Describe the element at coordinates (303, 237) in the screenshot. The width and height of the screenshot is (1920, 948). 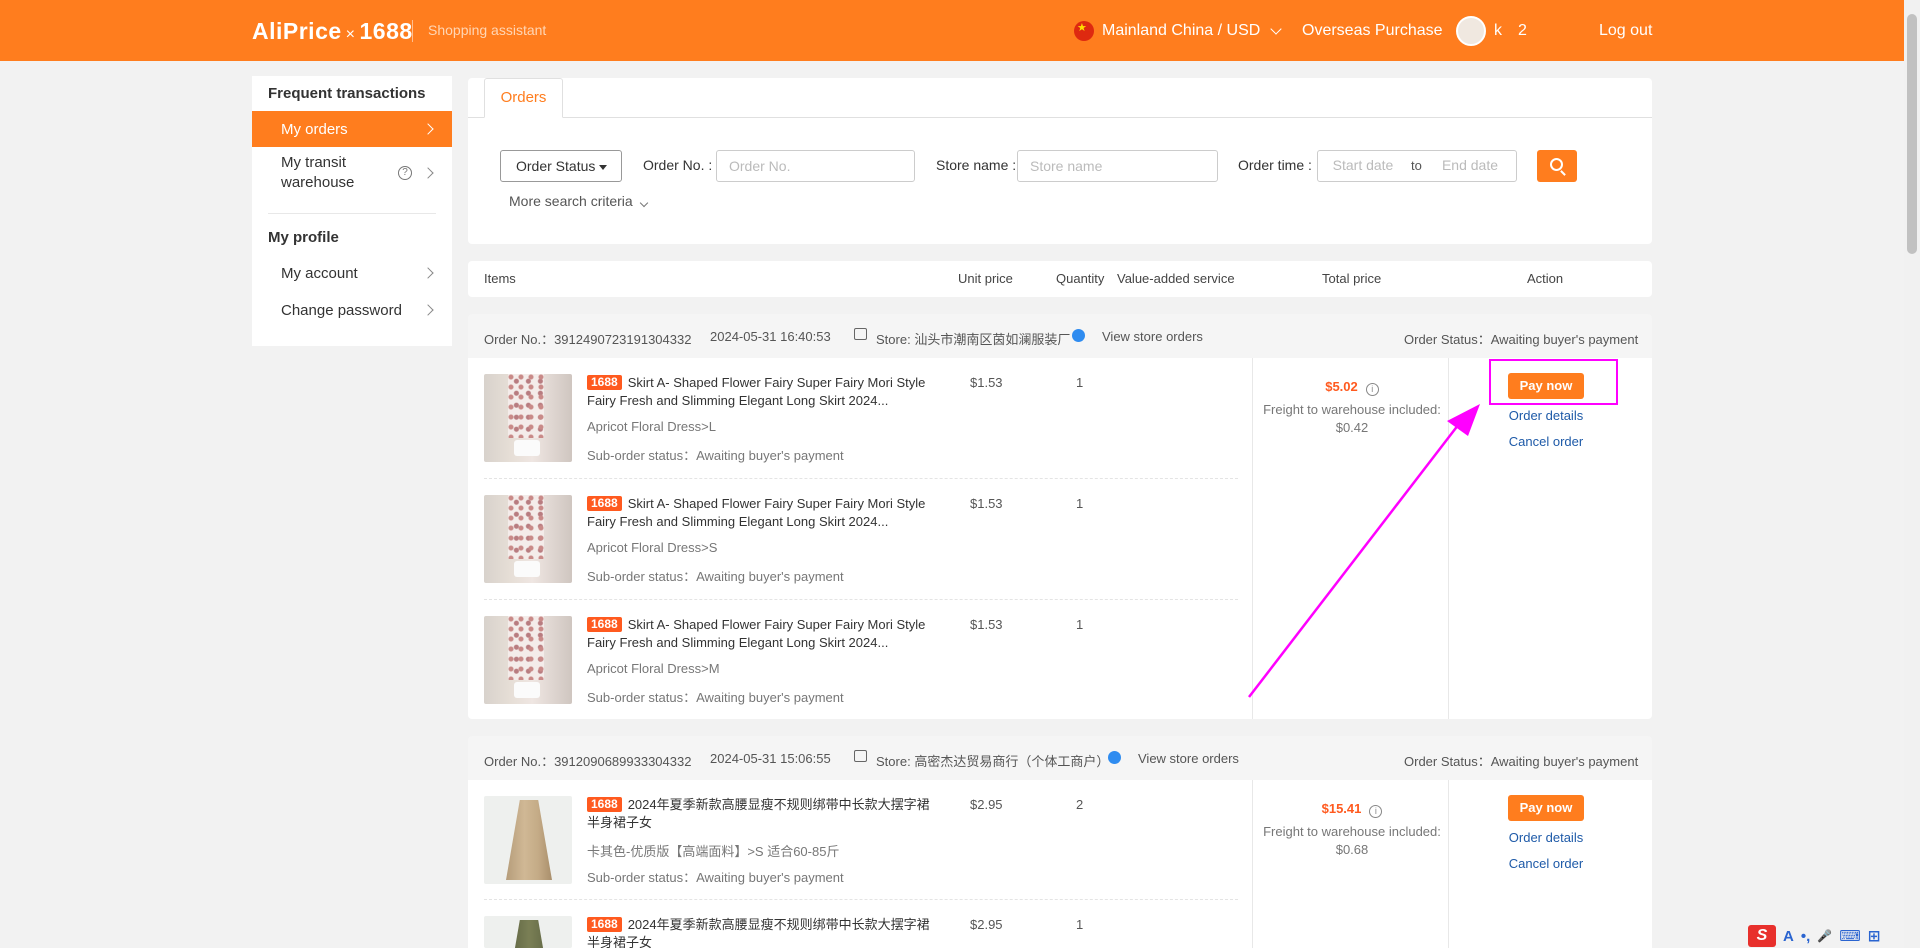
I see `sidebar-heading-profile: My profile` at that location.